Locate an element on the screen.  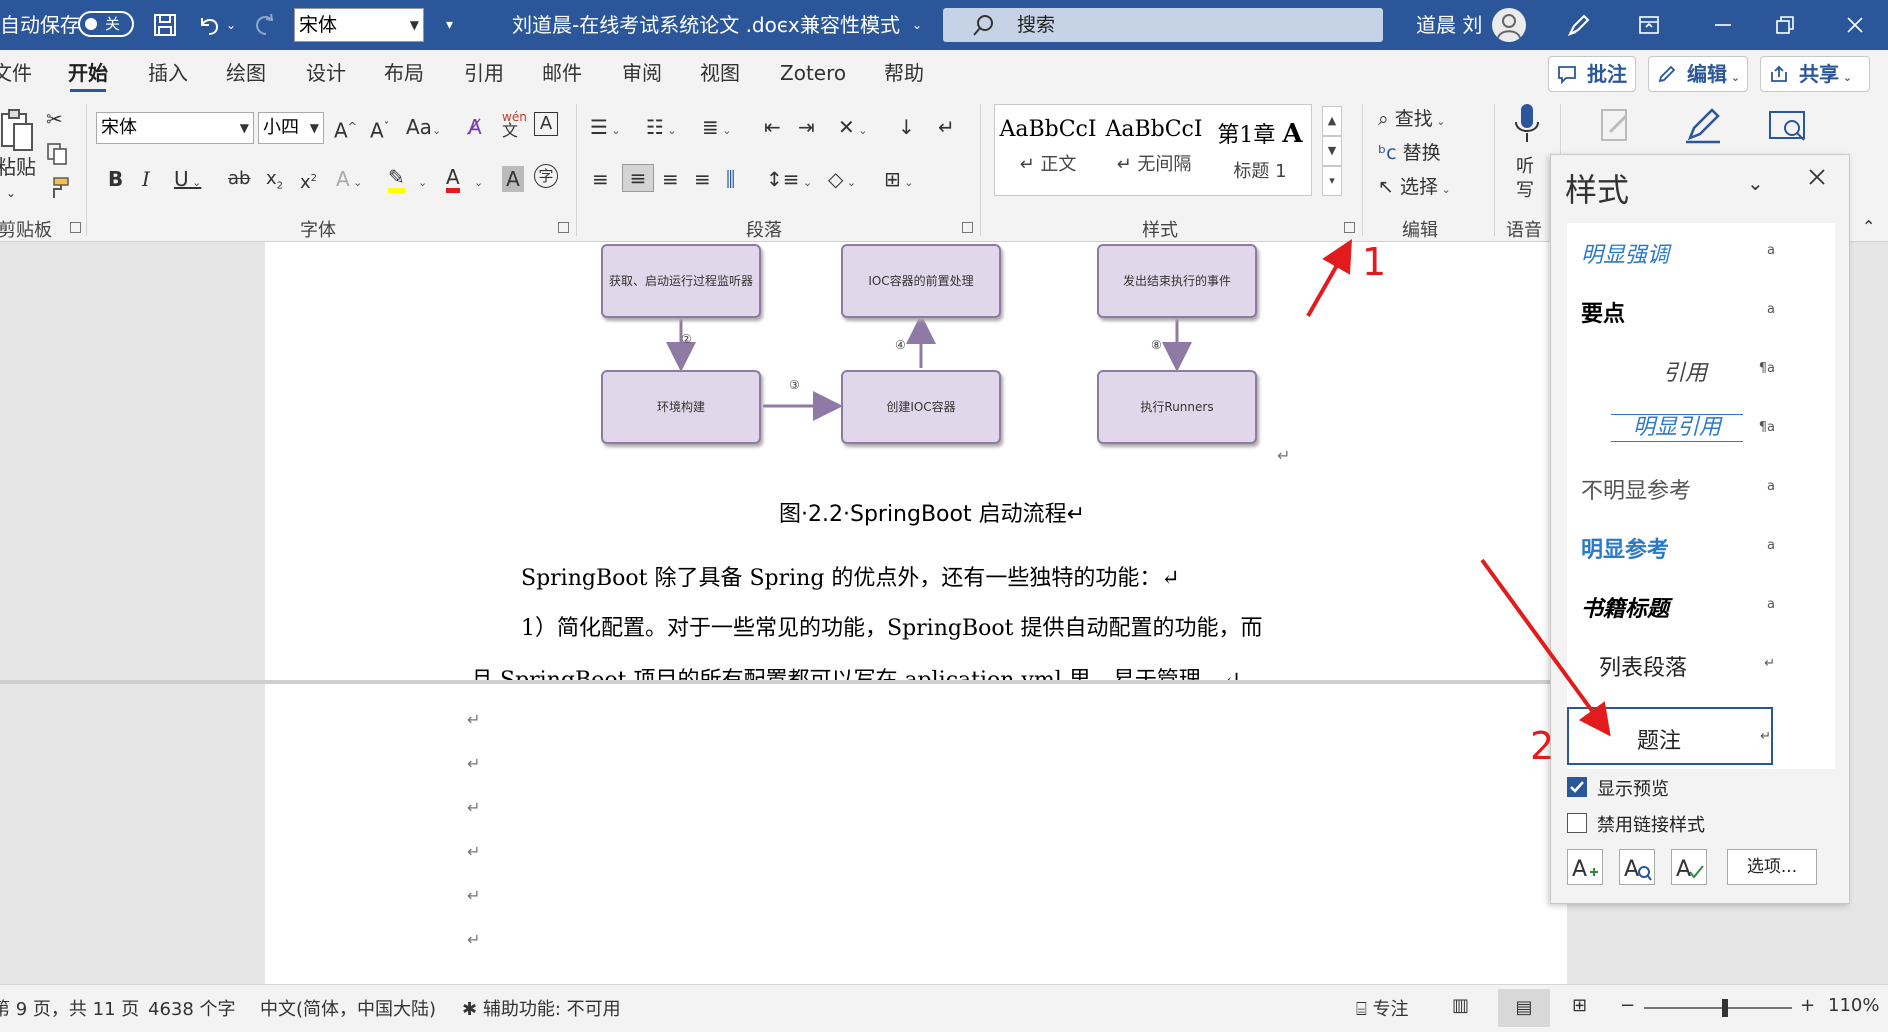
annotation-marker-1: 1 is located at coordinates (1374, 262).